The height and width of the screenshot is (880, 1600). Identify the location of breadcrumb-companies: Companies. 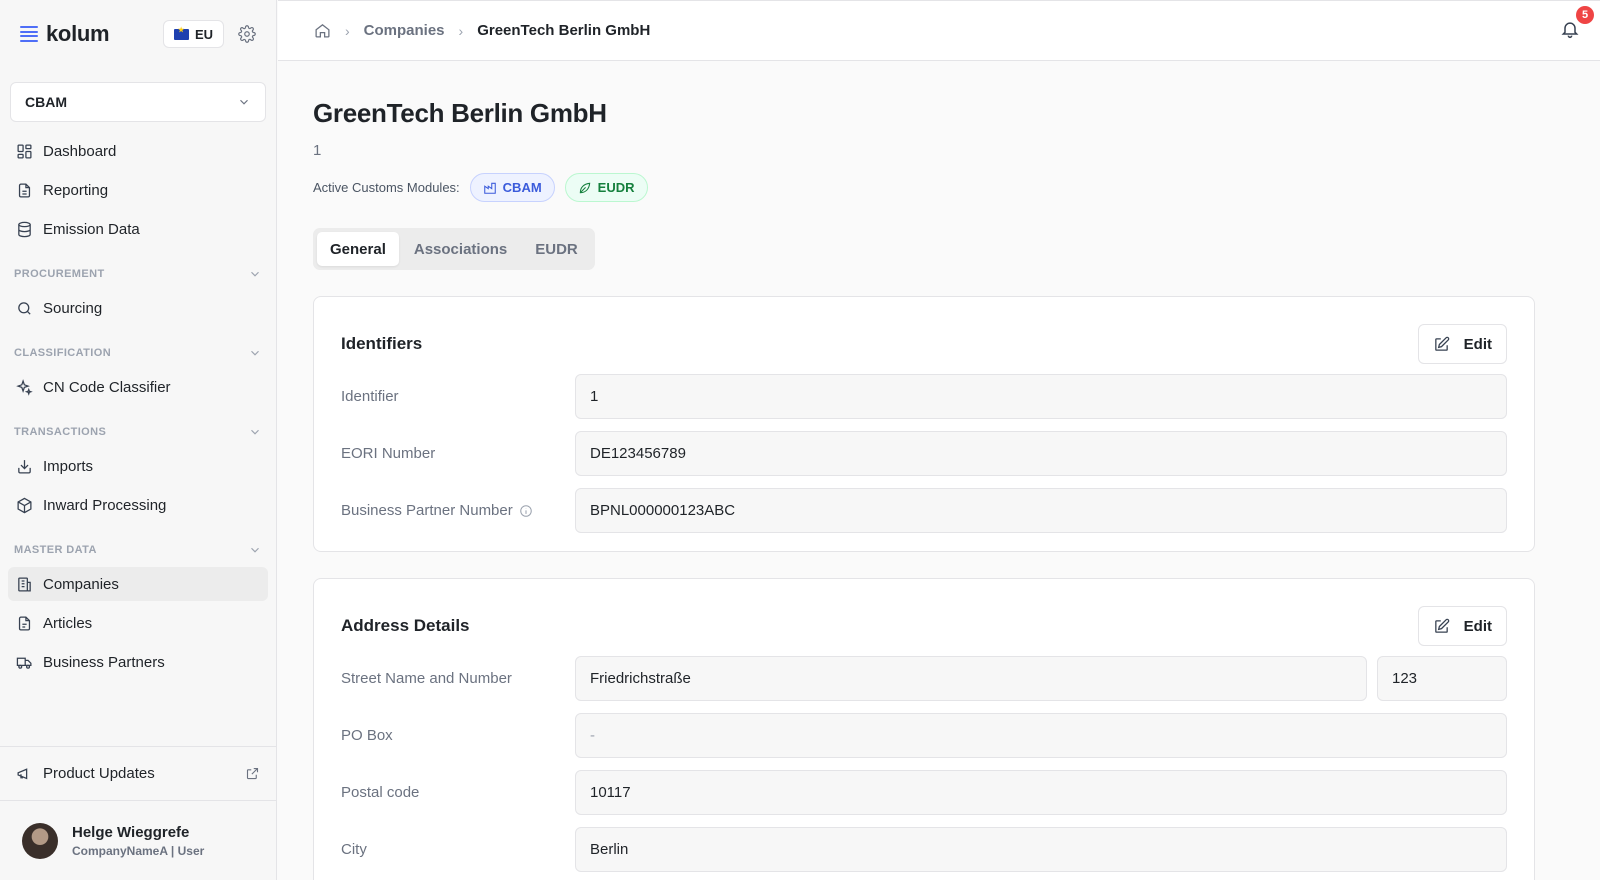
(404, 30).